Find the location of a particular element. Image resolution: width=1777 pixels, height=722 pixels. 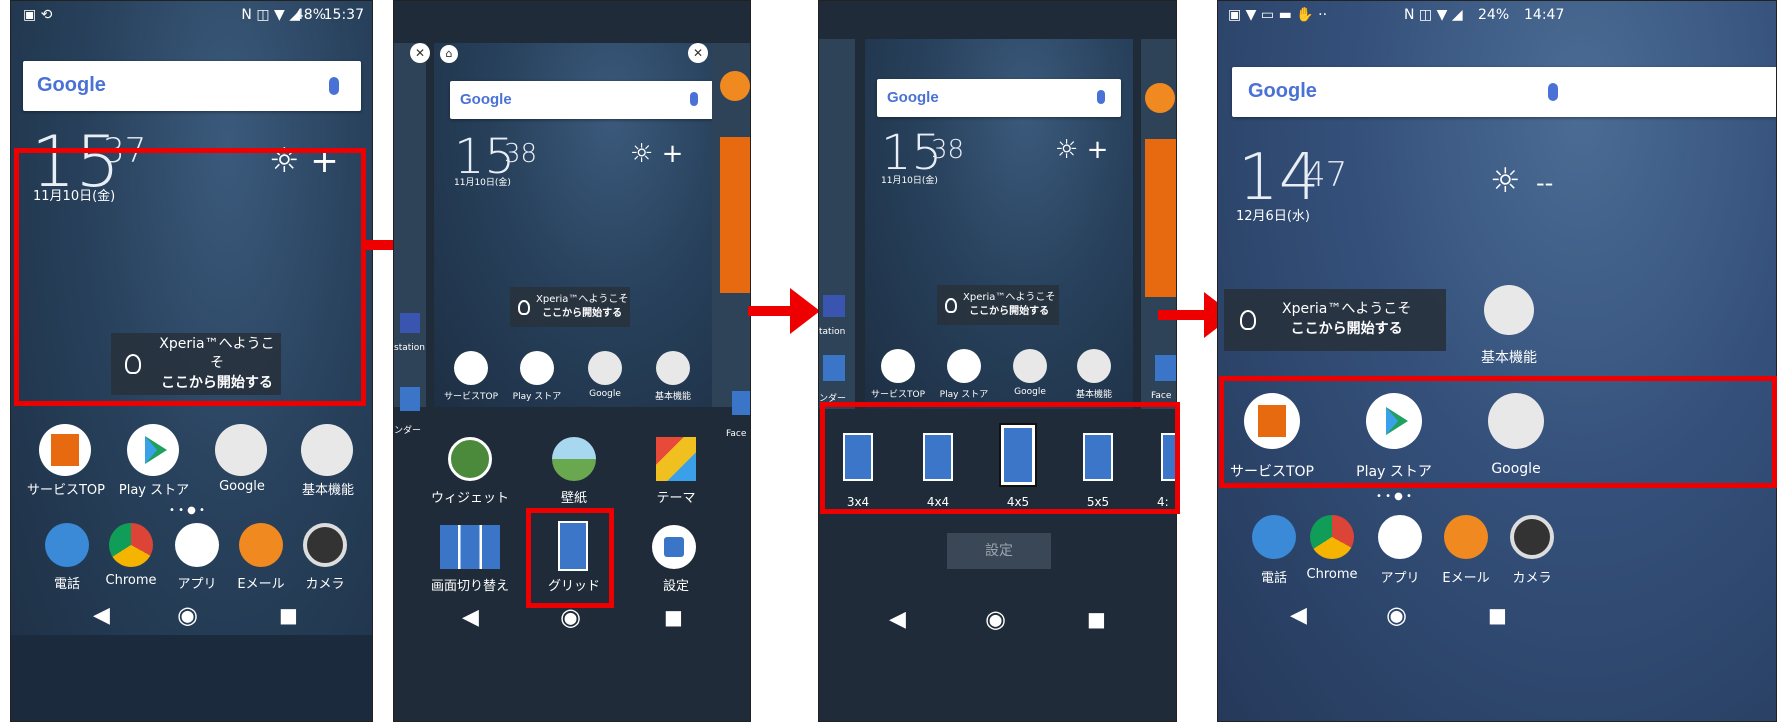

dock-label-phone: 電話 is located at coordinates (66, 584).